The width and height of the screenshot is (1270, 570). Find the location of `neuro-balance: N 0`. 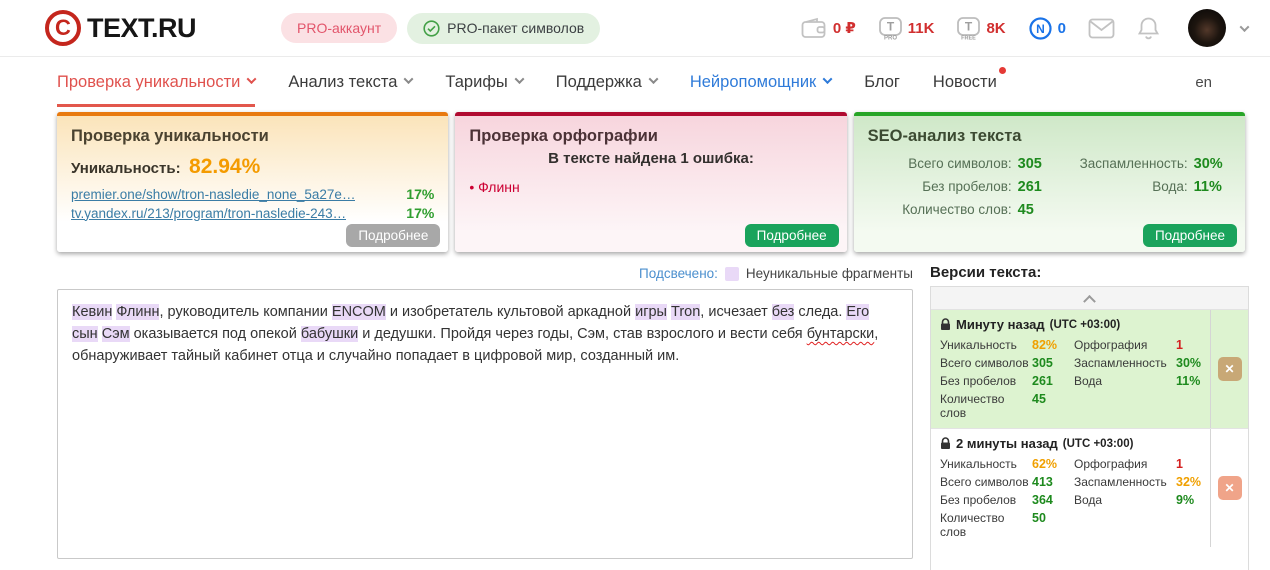

neuro-balance: N 0 is located at coordinates (1047, 28).